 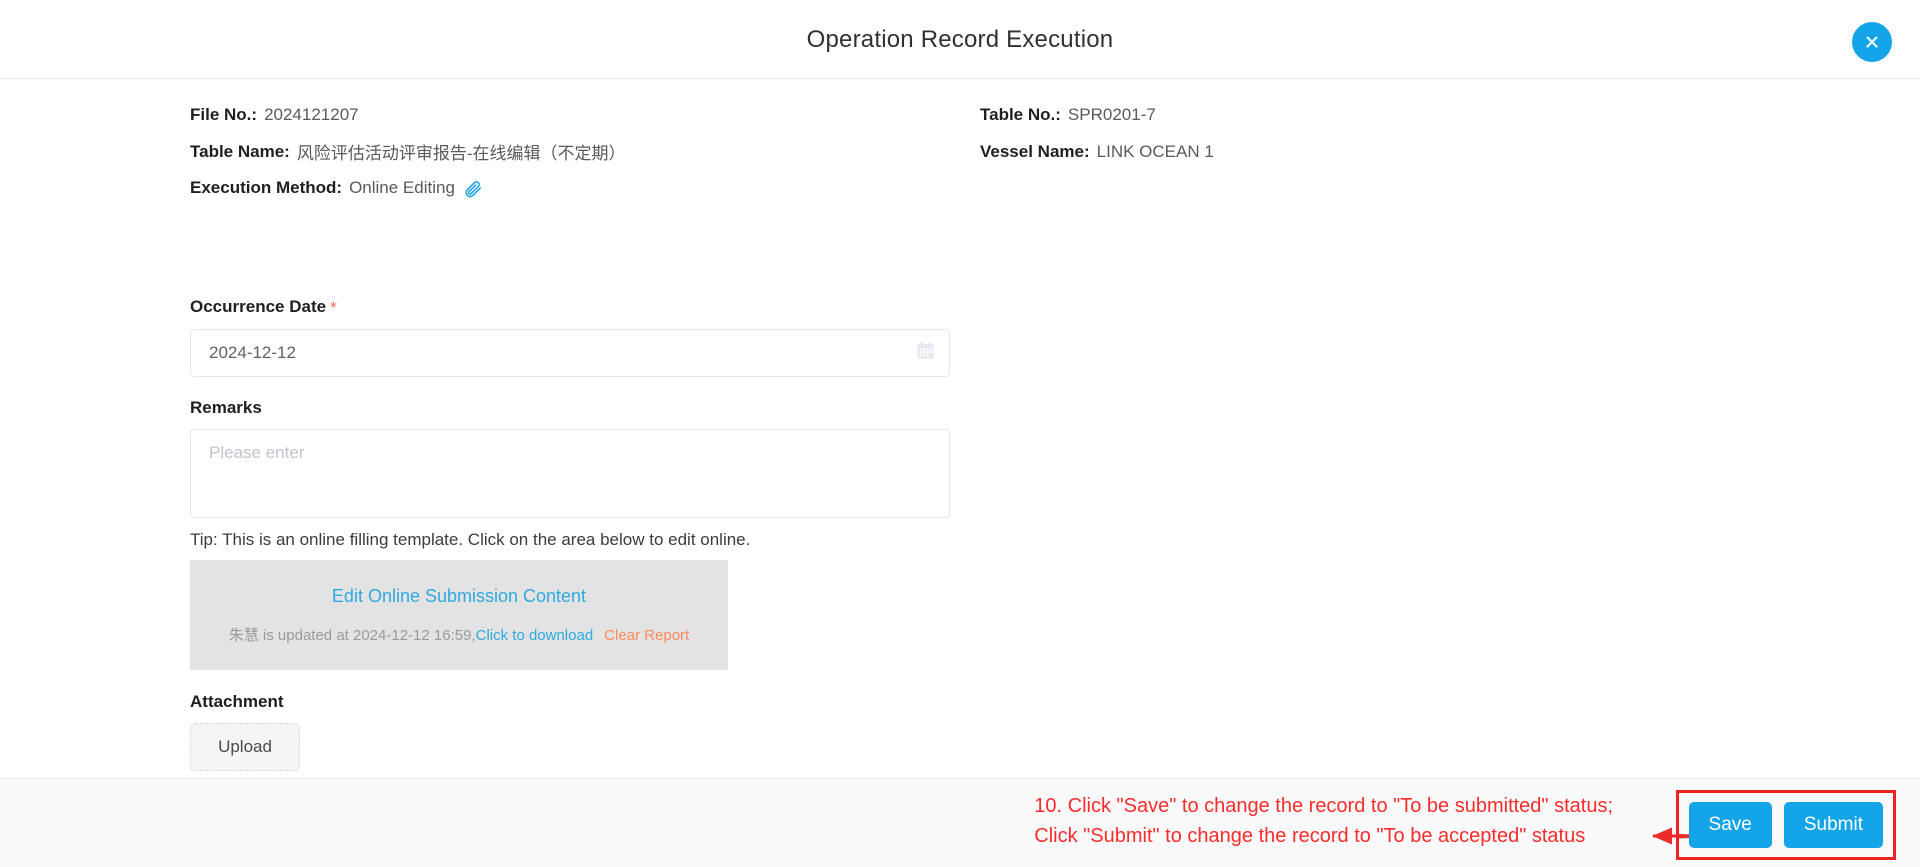 I want to click on dialog-header: Operation Record Execution, so click(x=960, y=39).